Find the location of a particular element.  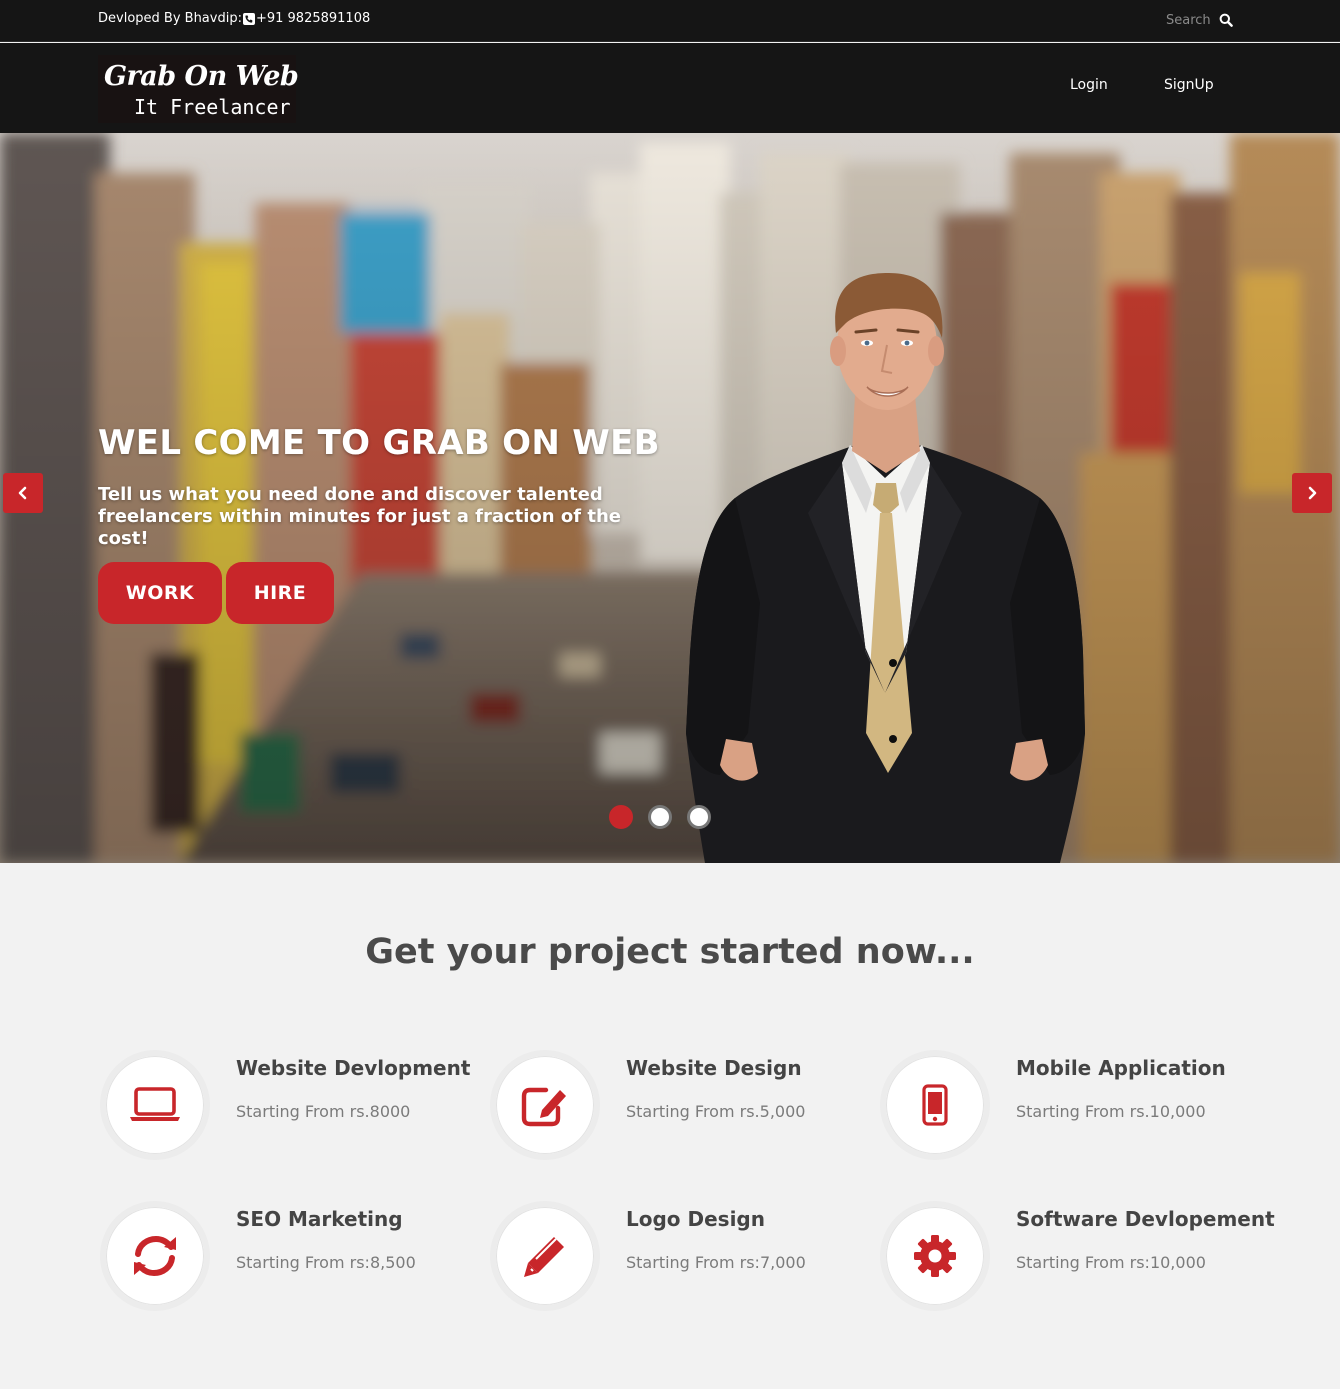

developer-info: Devloped By Bhavdip: +91 9825891108 is located at coordinates (234, 18).